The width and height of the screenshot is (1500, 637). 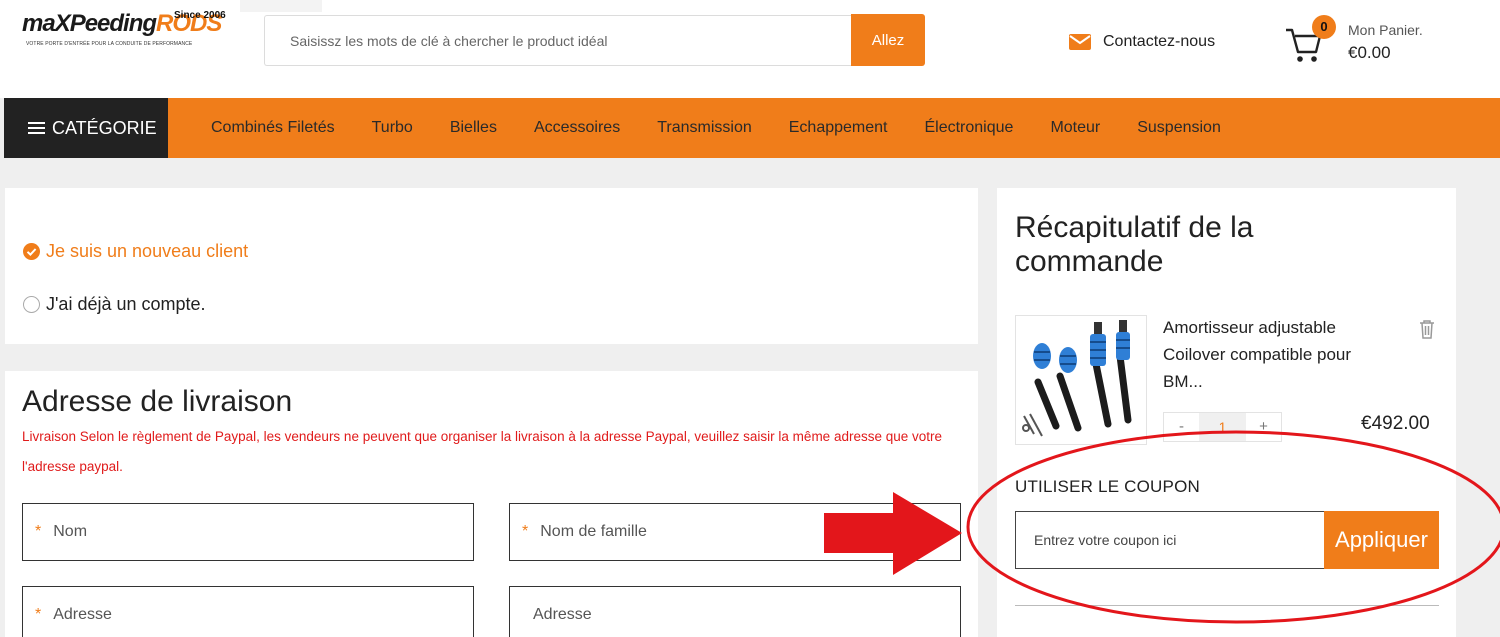 I want to click on new-client-label: Je suis un nouveau client, so click(x=147, y=251).